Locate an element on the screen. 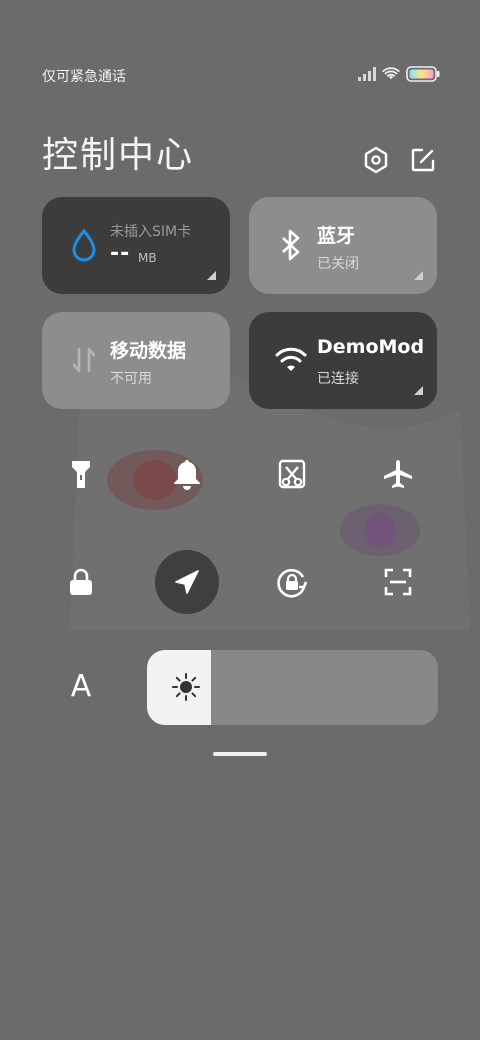 This screenshot has width=480, height=1040. wifi-icon is located at coordinates (291, 360).